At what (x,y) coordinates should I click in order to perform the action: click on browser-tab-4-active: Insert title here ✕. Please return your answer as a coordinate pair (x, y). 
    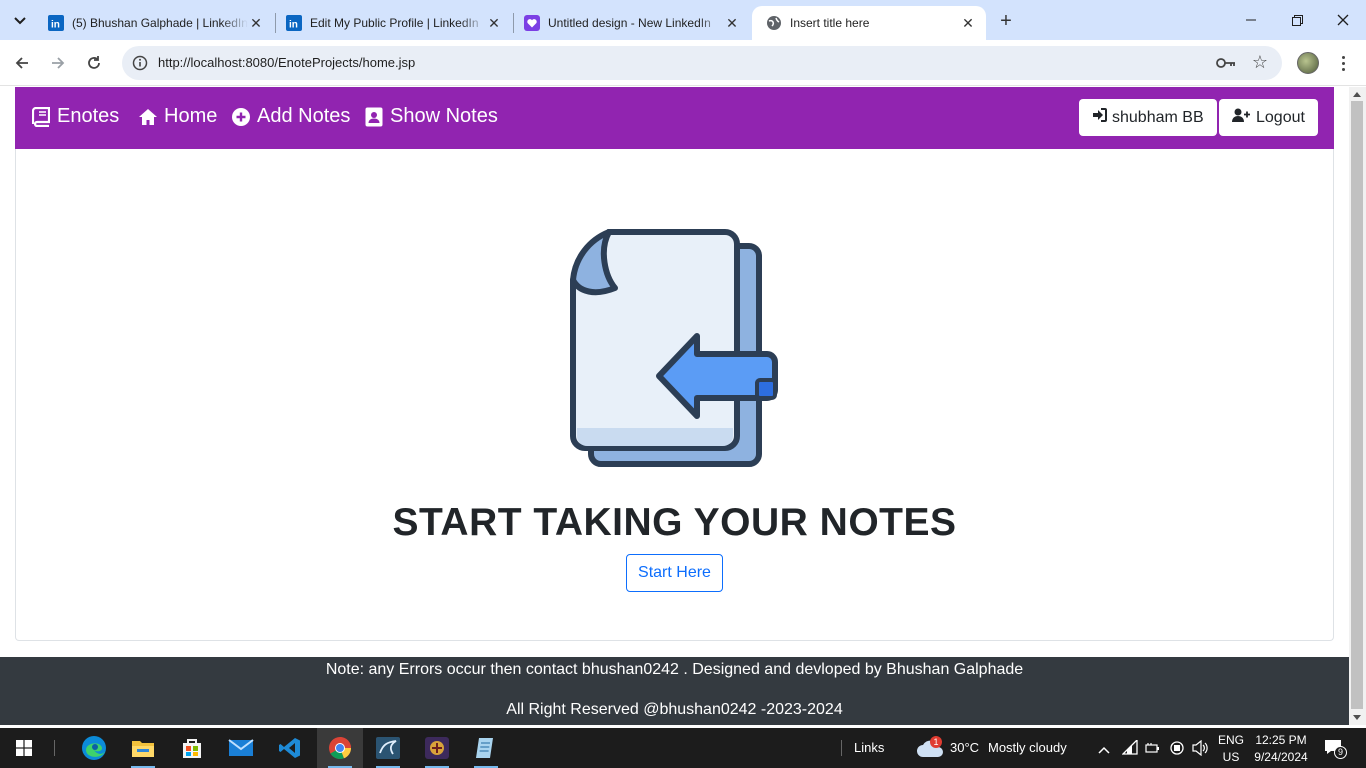
    Looking at the image, I should click on (869, 23).